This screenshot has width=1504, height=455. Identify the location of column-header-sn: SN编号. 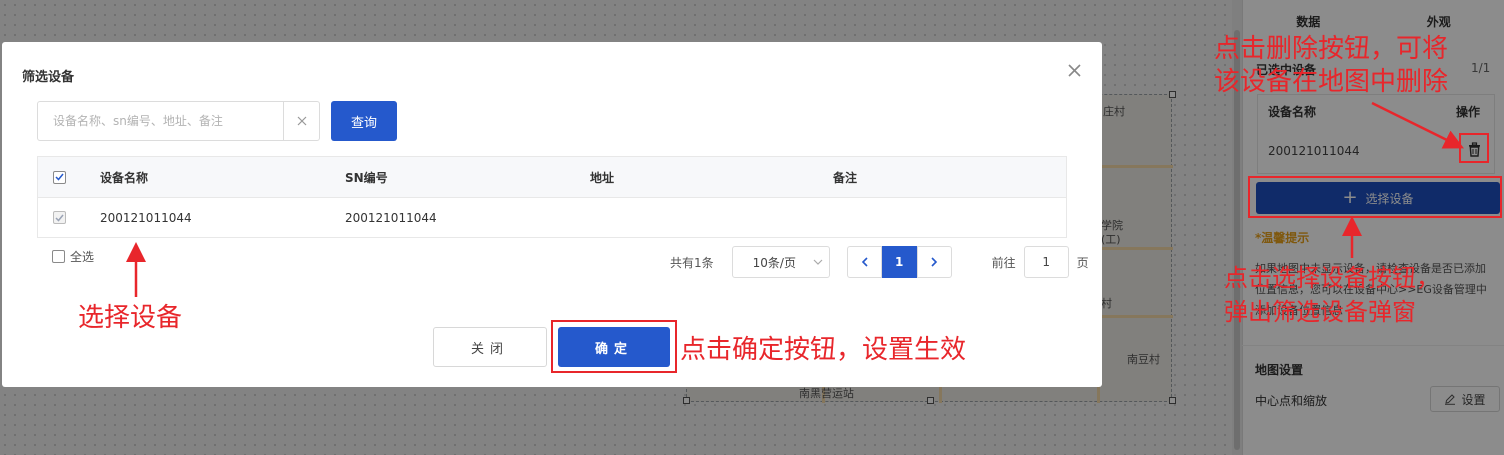
(366, 177).